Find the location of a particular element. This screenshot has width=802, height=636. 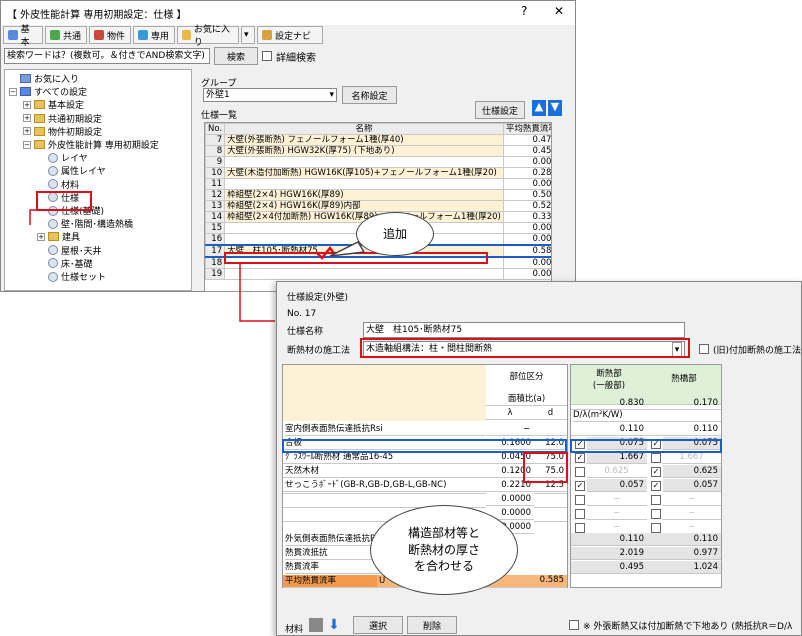

header-blank is located at coordinates (384, 393).